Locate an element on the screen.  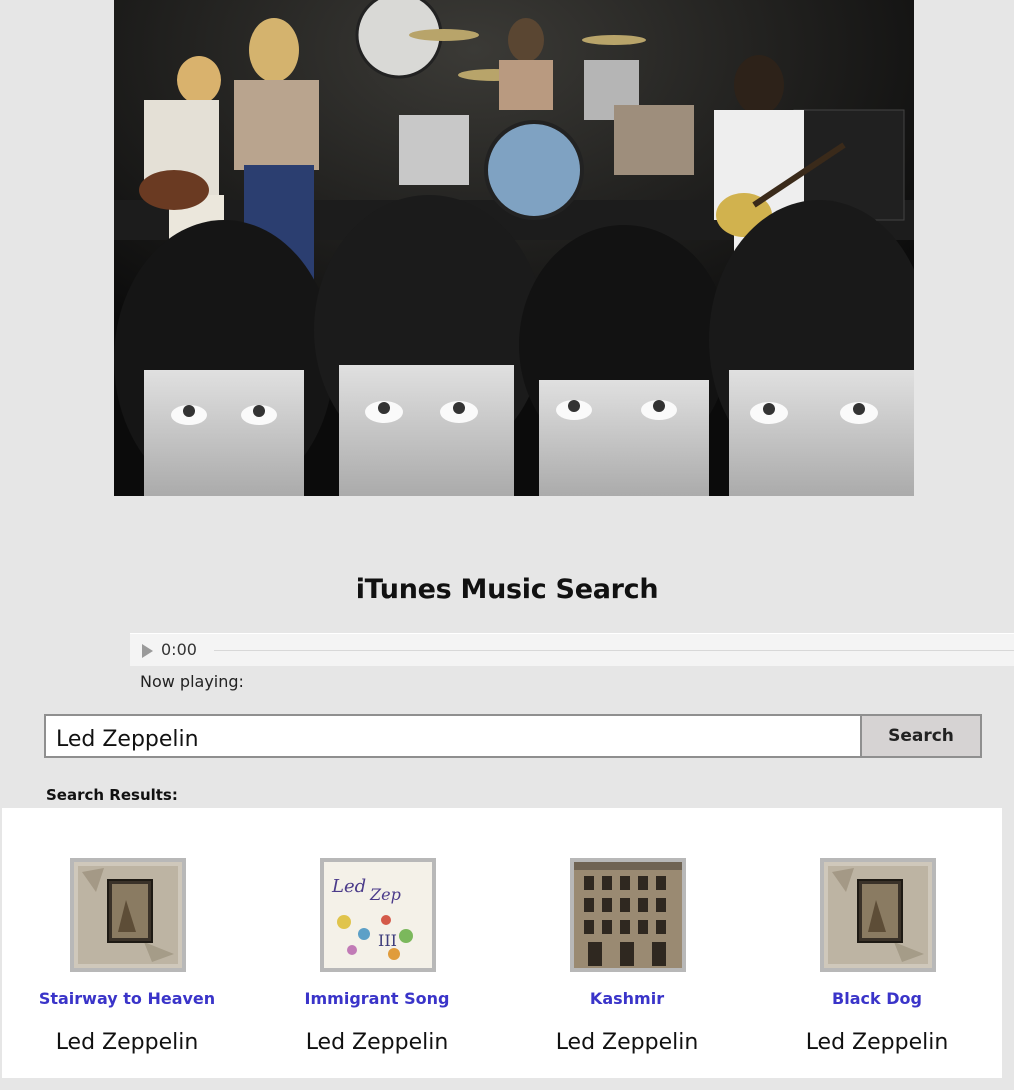
now-playing-label: Now playing: is located at coordinates (192, 681).